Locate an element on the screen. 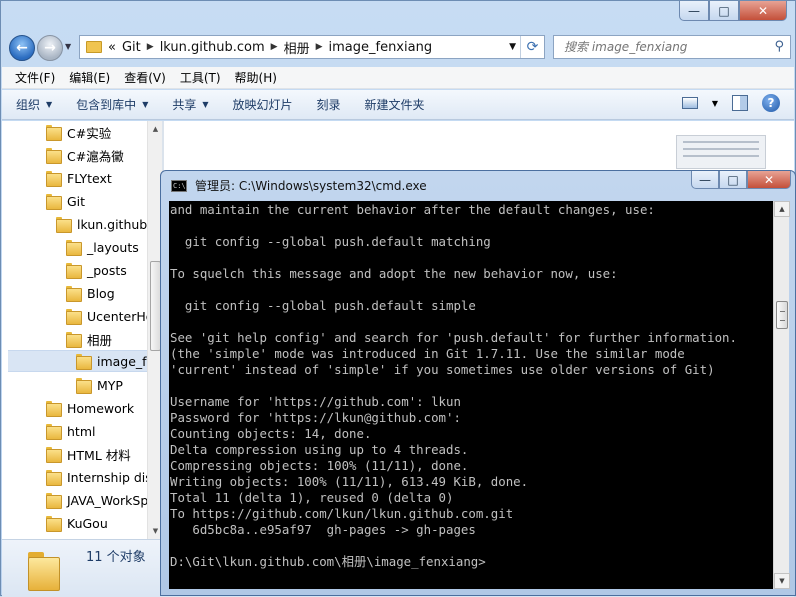 Image resolution: width=796 pixels, height=597 pixels. tree-item: _posts is located at coordinates (96, 270).